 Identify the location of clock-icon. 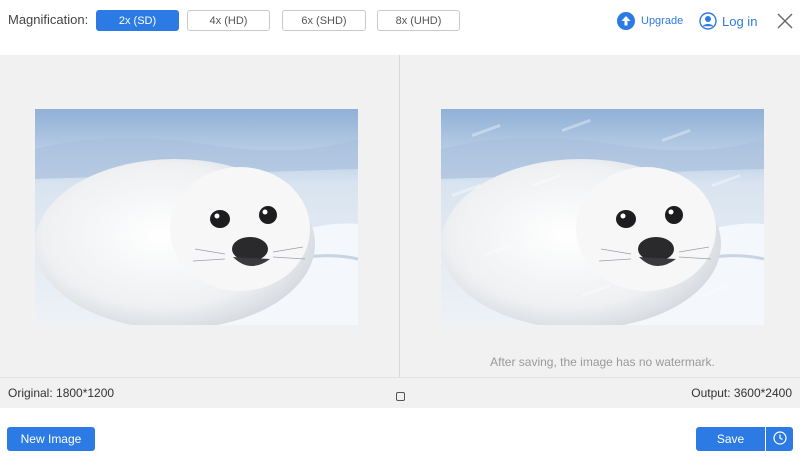
(779, 439).